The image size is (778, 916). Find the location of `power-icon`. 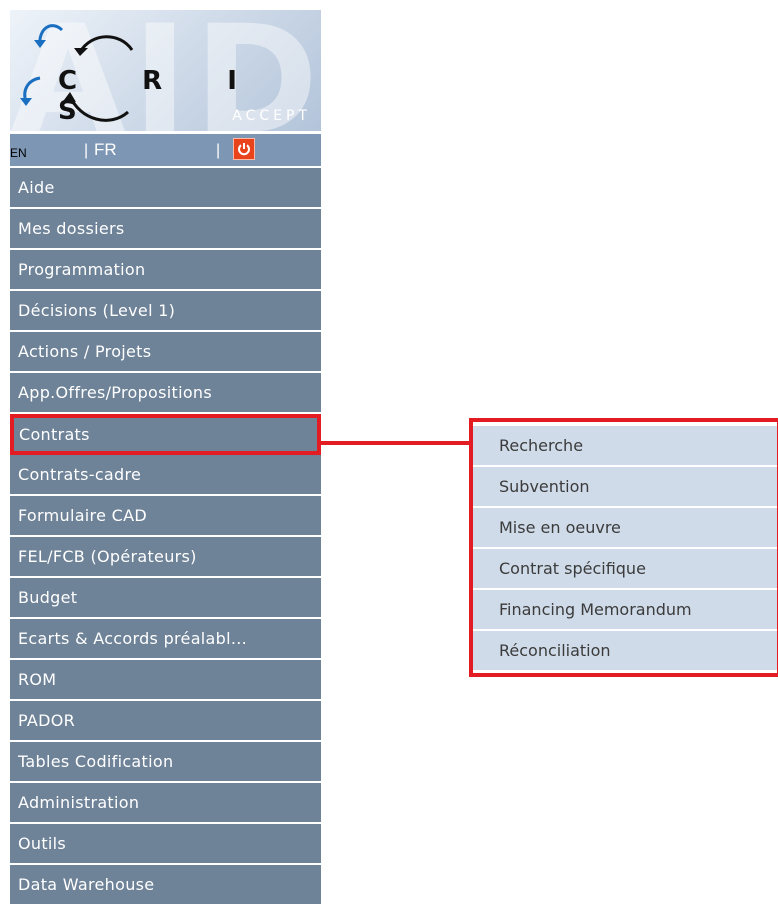

power-icon is located at coordinates (244, 149).